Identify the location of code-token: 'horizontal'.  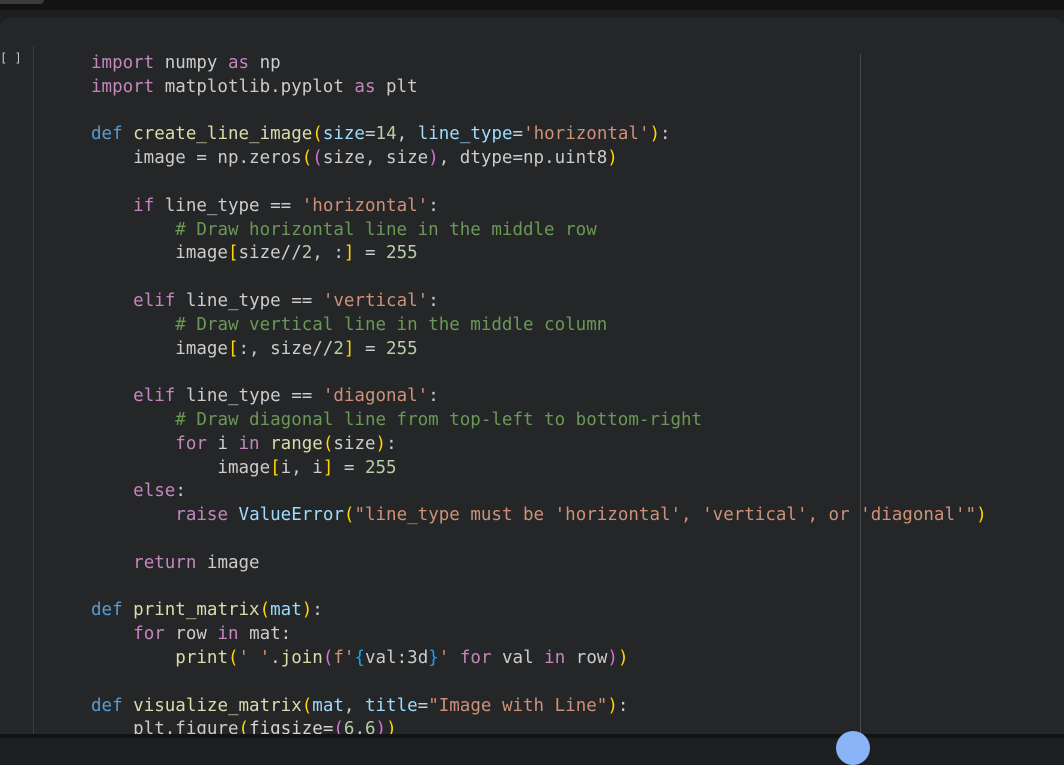
(586, 134).